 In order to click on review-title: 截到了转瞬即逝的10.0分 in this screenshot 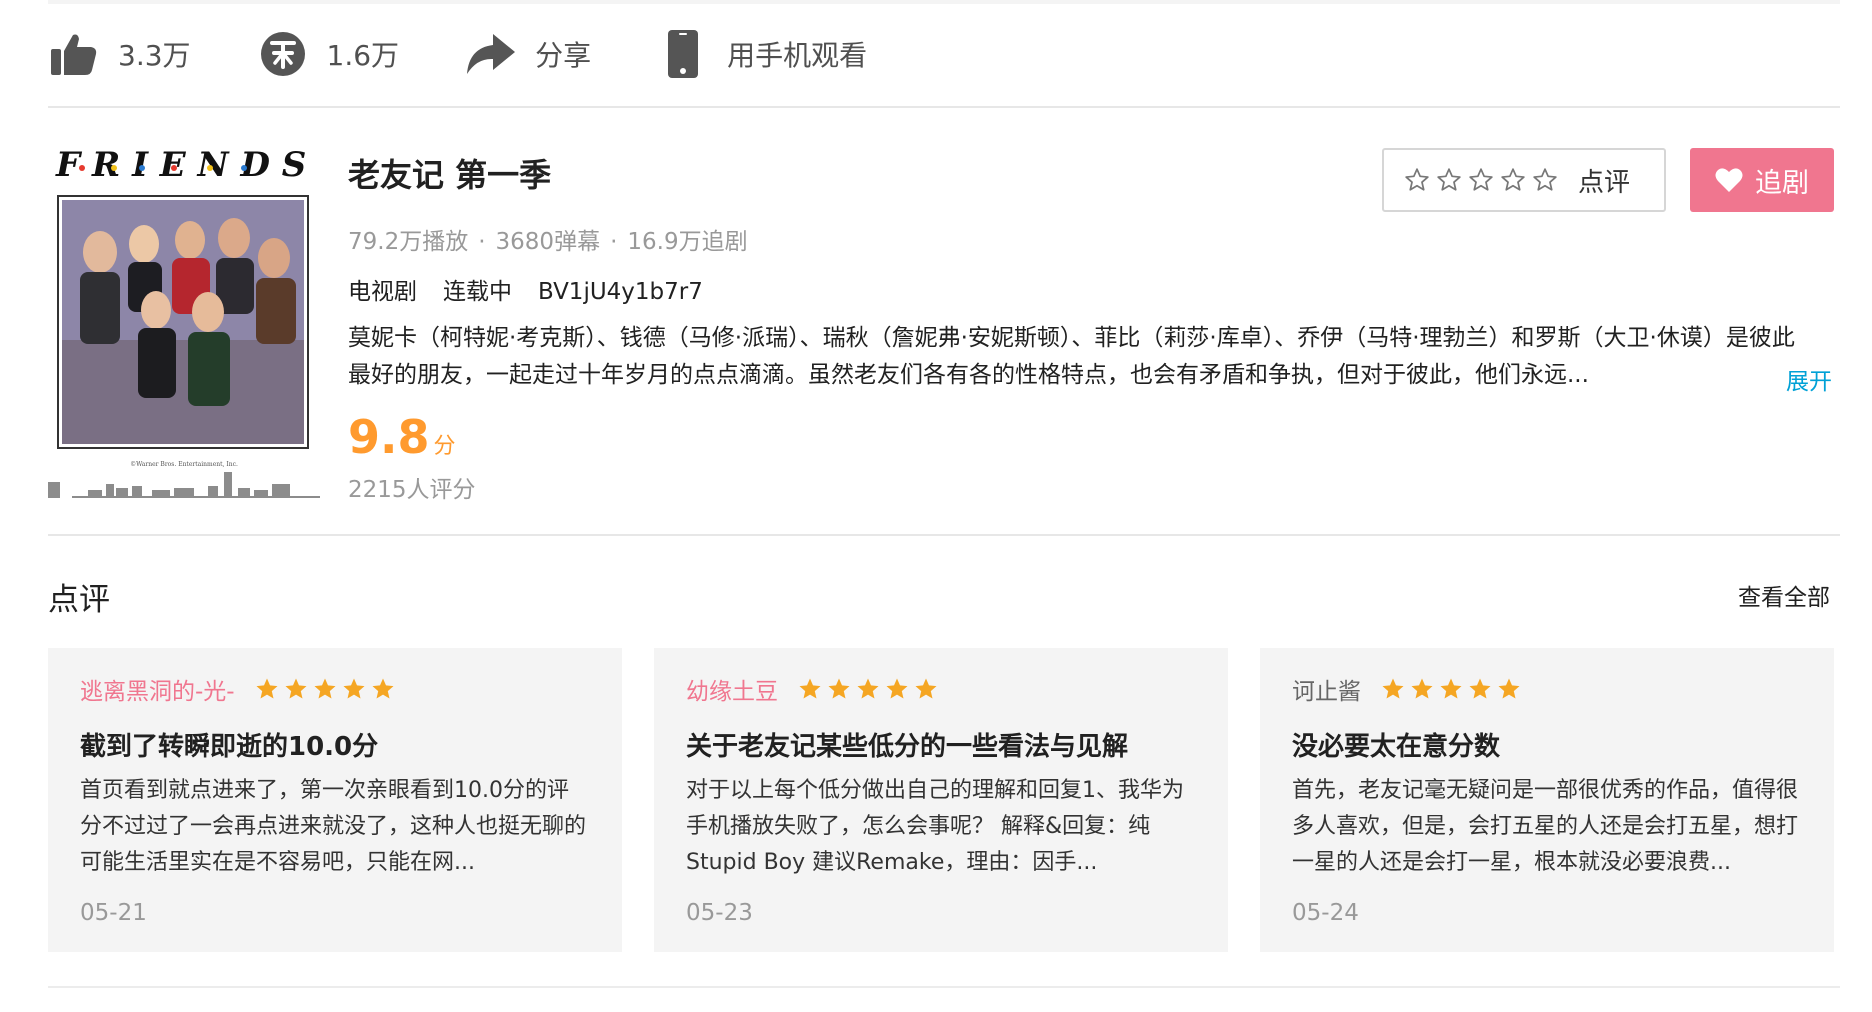, I will do `click(229, 747)`.